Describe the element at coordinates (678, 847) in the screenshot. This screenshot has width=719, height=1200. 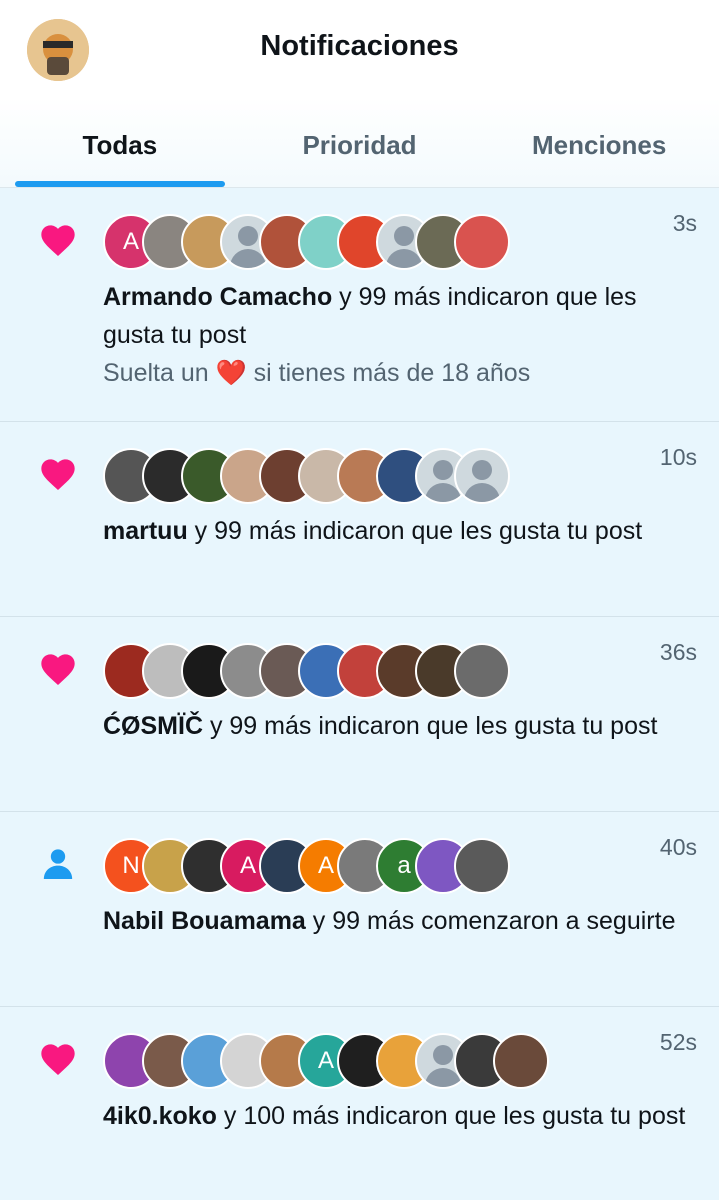
I see `timestamp: 40s` at that location.